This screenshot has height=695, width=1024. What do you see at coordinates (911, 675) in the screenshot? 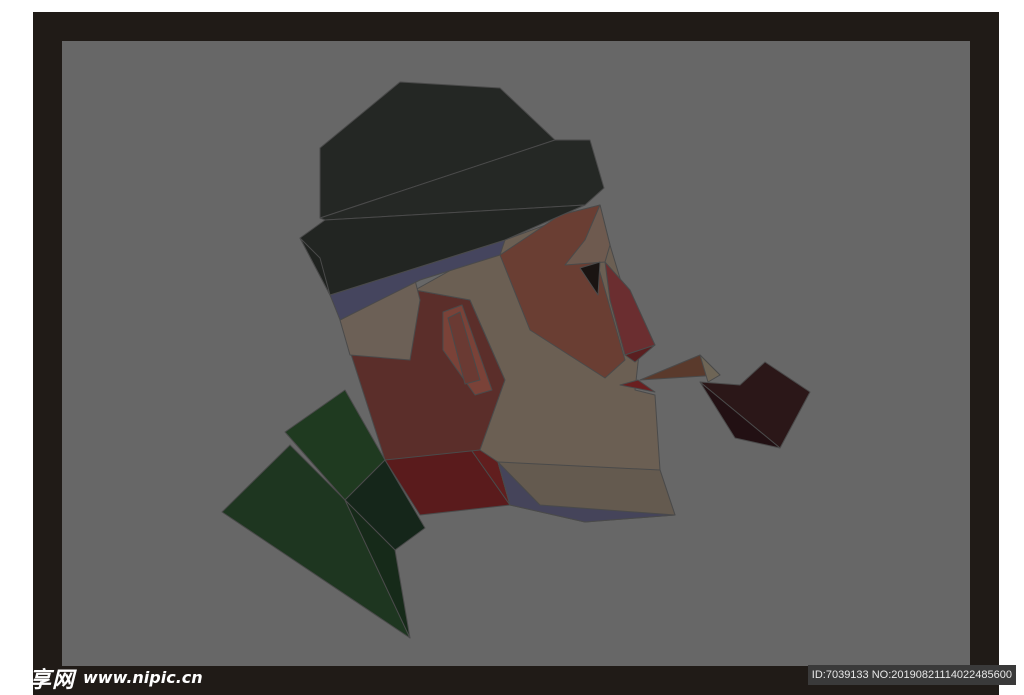
I see `image-id-strip: ID:7039133 NO:20190821114022485600` at bounding box center [911, 675].